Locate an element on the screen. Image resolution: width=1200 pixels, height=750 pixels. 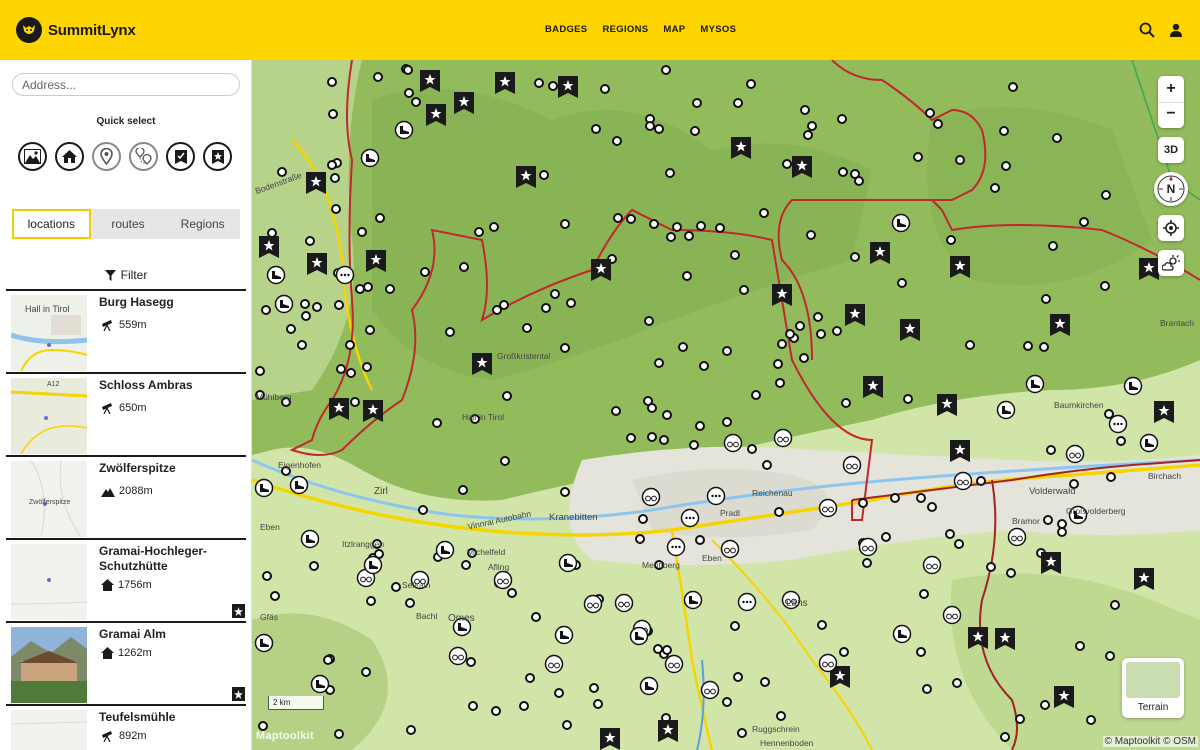
compass-button: N is located at coordinates (1171, 189).